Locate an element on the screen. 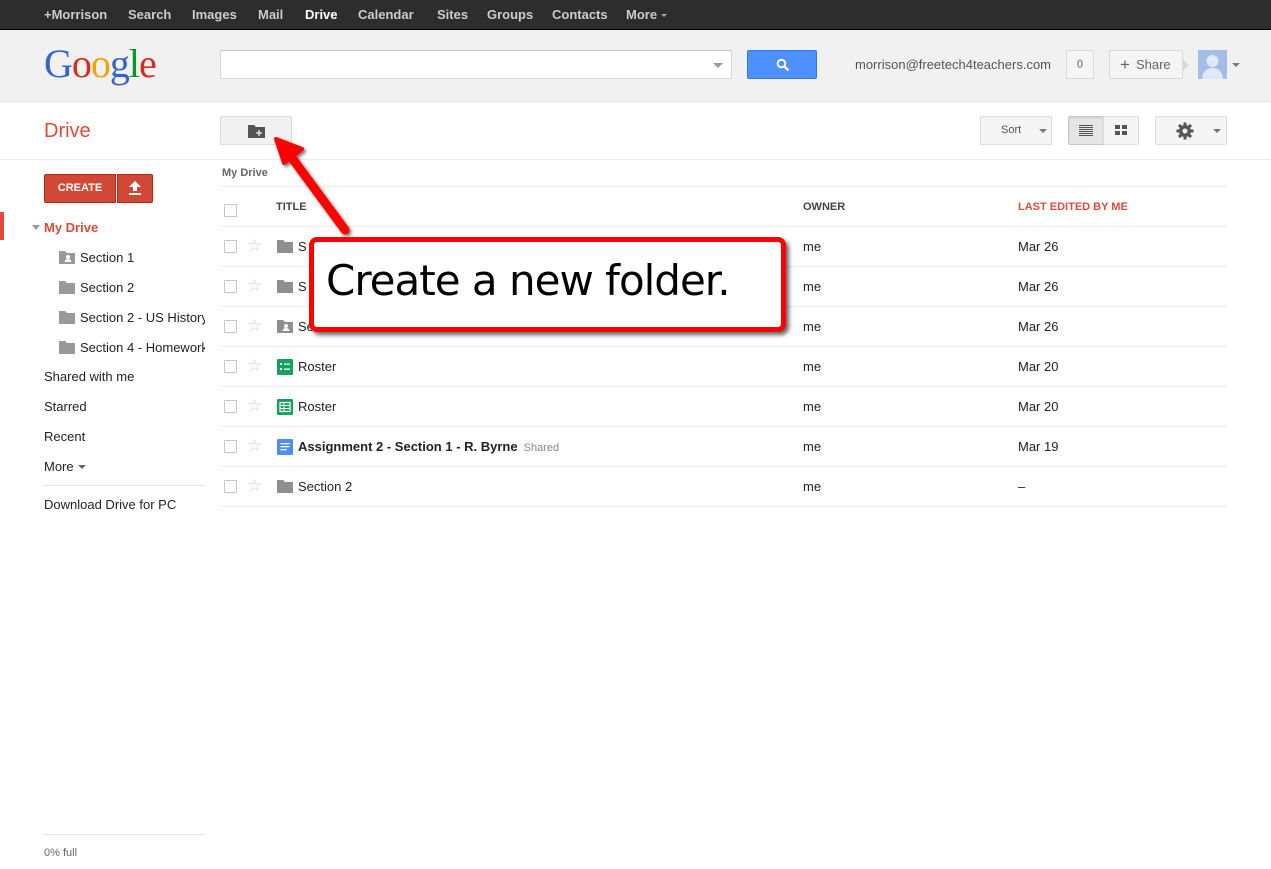  spreadsheet-icon is located at coordinates (285, 407).